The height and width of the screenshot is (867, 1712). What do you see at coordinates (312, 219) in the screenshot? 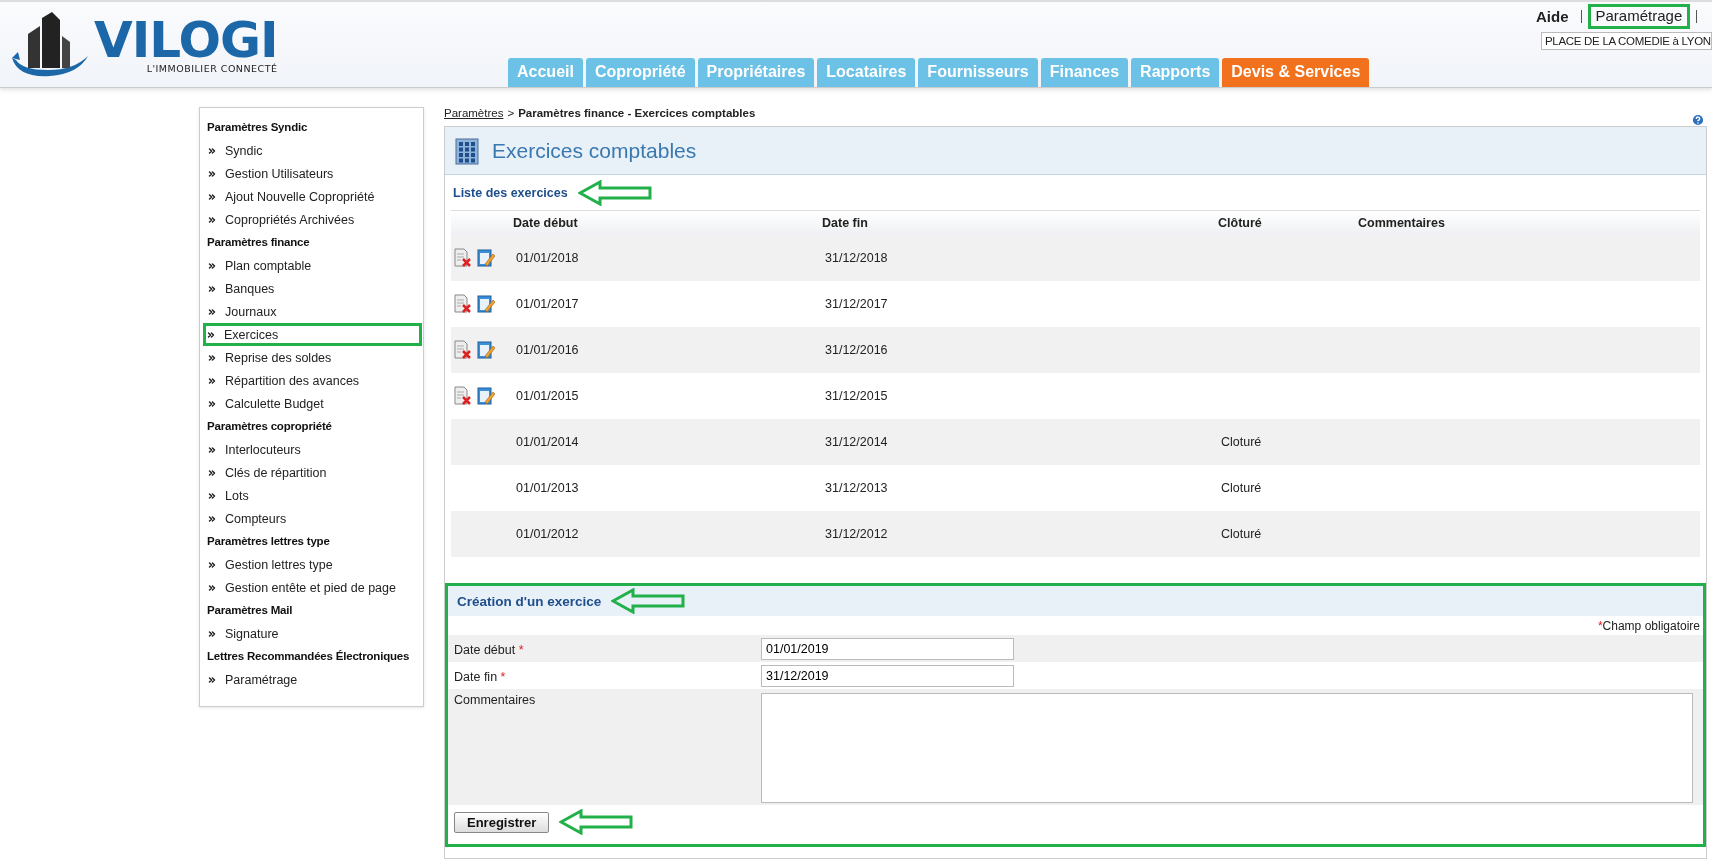
I see `sidebar-item: Copropriétés Archivées` at bounding box center [312, 219].